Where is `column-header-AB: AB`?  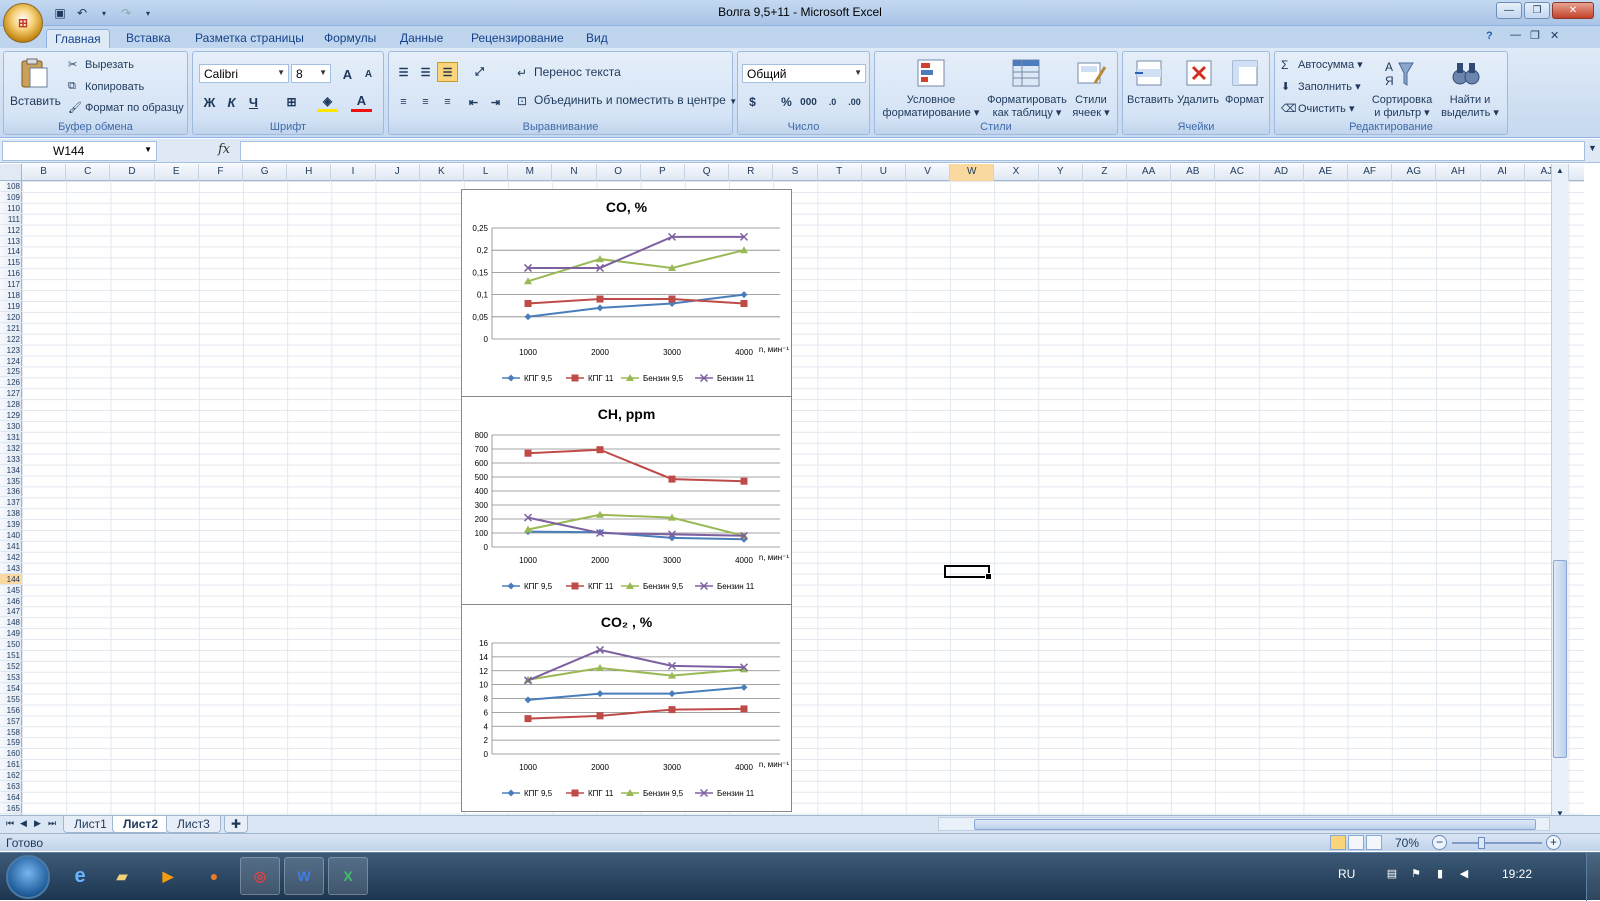
column-header-AB: AB is located at coordinates (1193, 172).